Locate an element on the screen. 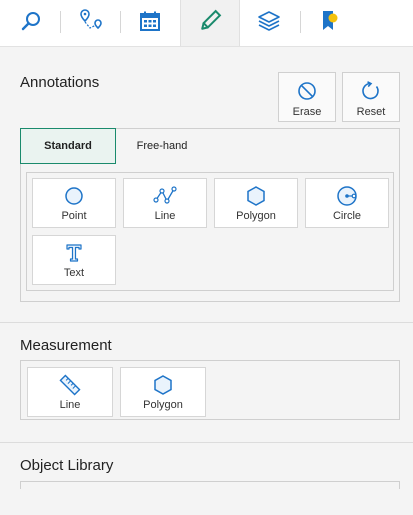  layers-button is located at coordinates (269, 23).